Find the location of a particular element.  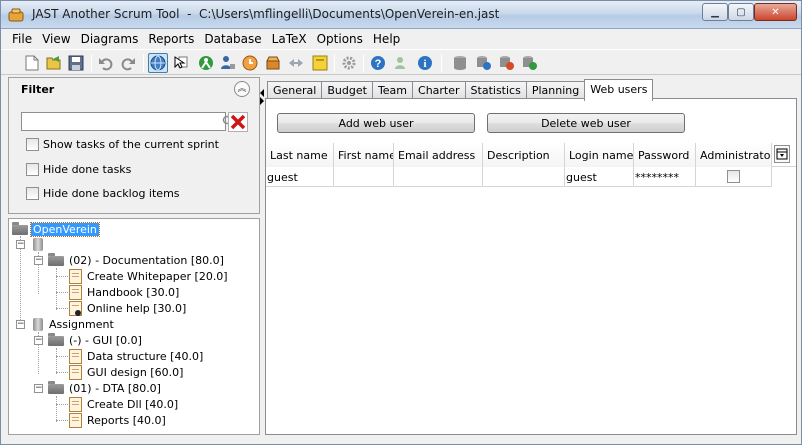

column-header: Description is located at coordinates (524, 155).